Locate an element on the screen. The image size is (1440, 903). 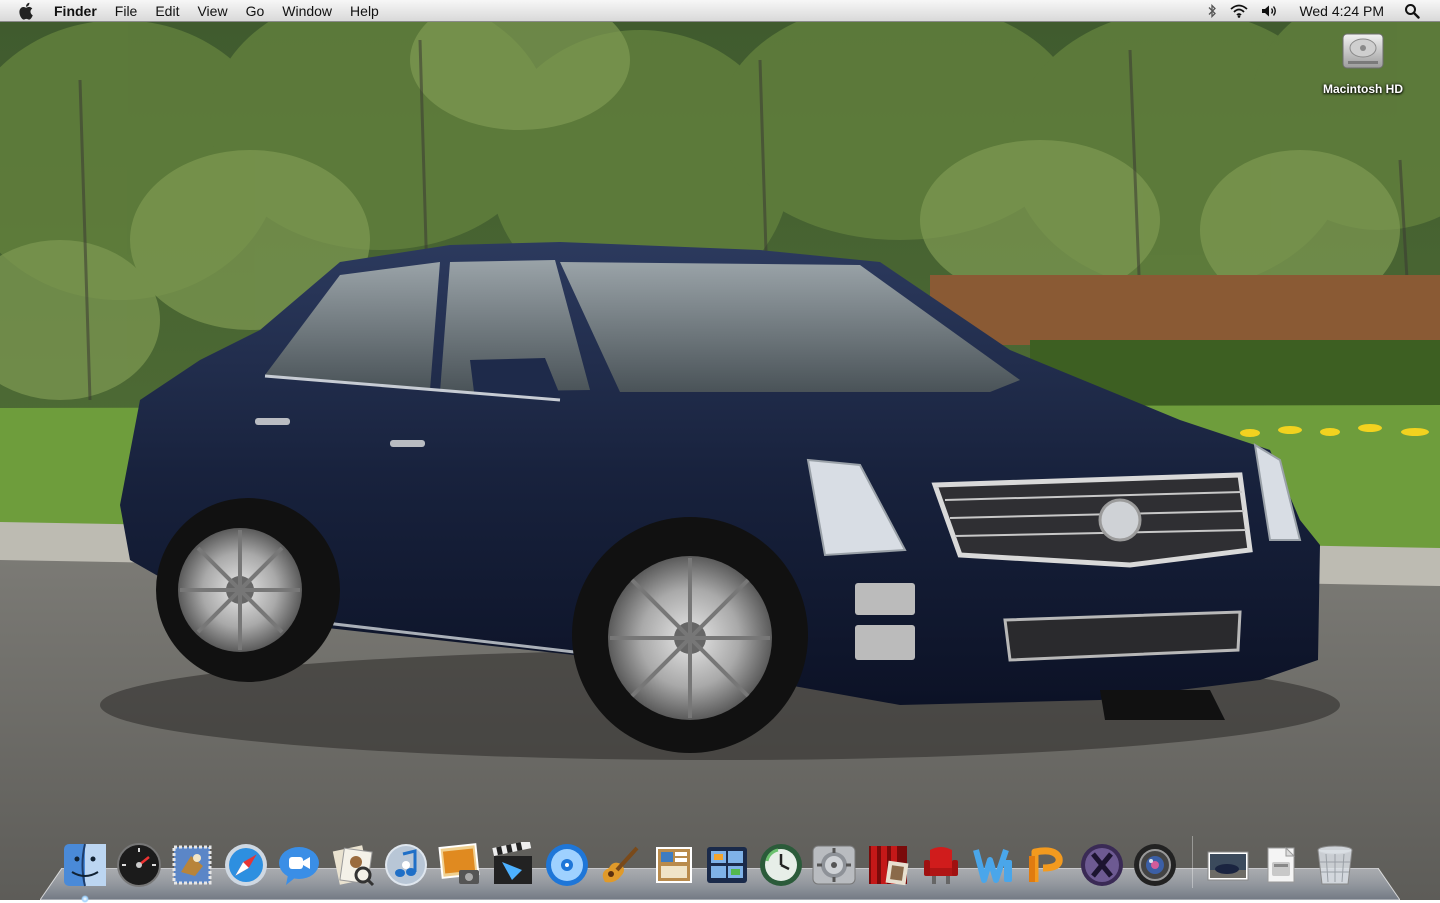
menu-view: View is located at coordinates (212, 11).